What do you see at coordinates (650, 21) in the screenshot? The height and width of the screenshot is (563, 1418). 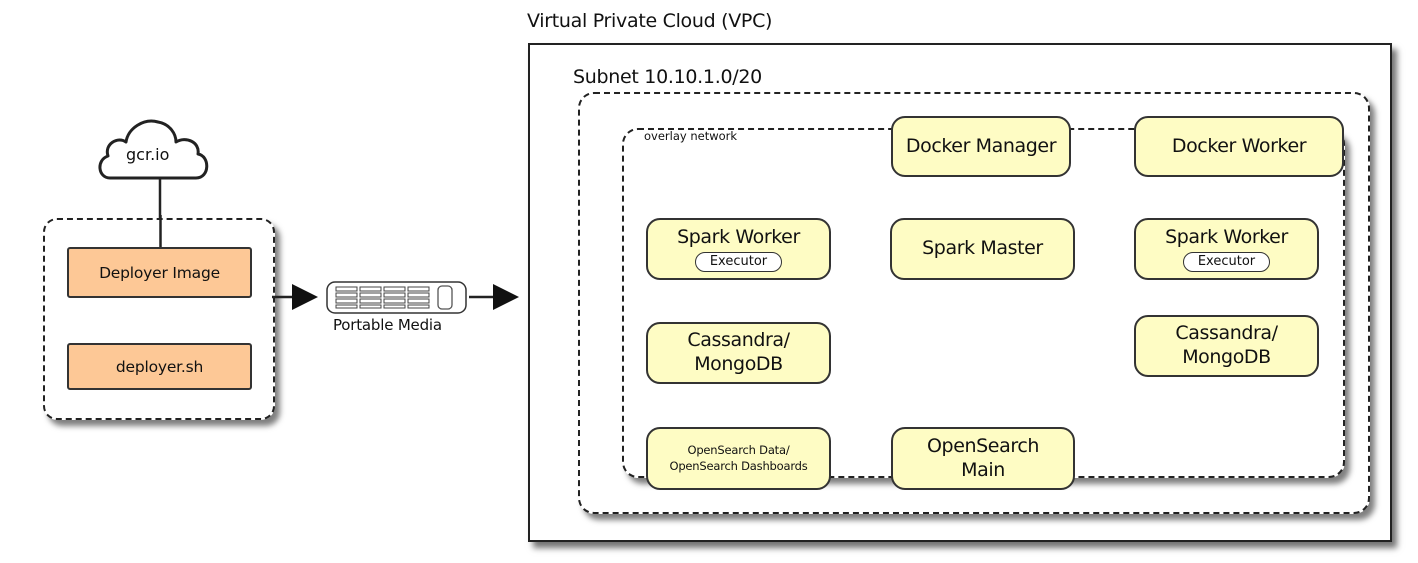 I see `vpc-title: Virtual Private Cloud (VPC)` at bounding box center [650, 21].